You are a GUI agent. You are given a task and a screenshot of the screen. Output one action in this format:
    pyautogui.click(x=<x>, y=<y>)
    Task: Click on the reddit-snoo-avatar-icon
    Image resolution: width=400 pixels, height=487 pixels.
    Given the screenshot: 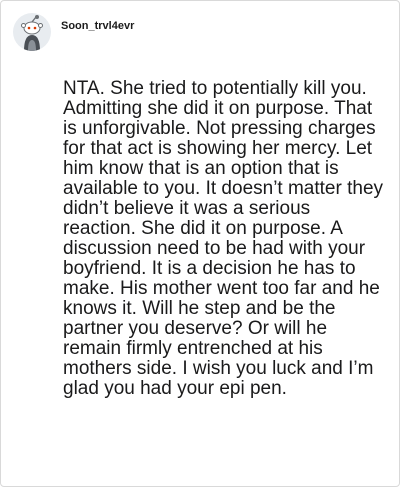 What is the action you would take?
    pyautogui.click(x=32, y=32)
    